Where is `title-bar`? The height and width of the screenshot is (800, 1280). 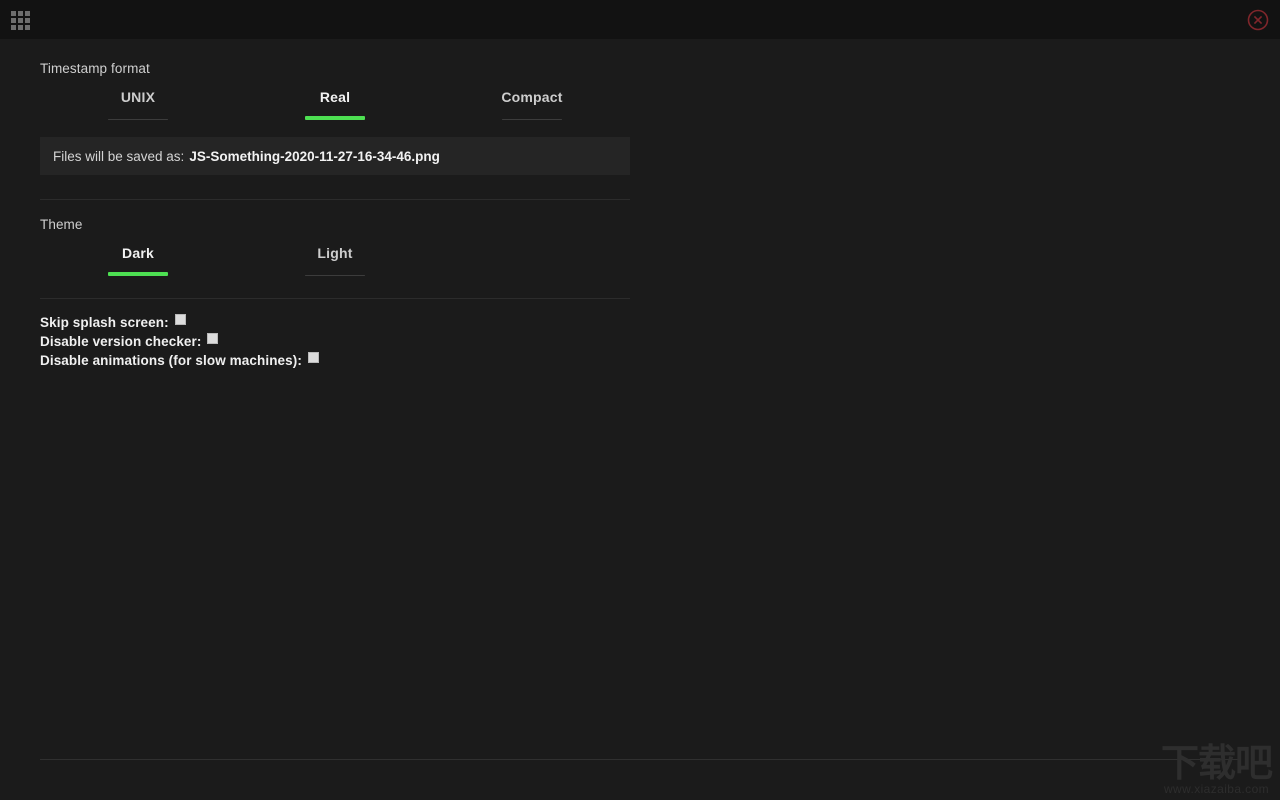 title-bar is located at coordinates (640, 19).